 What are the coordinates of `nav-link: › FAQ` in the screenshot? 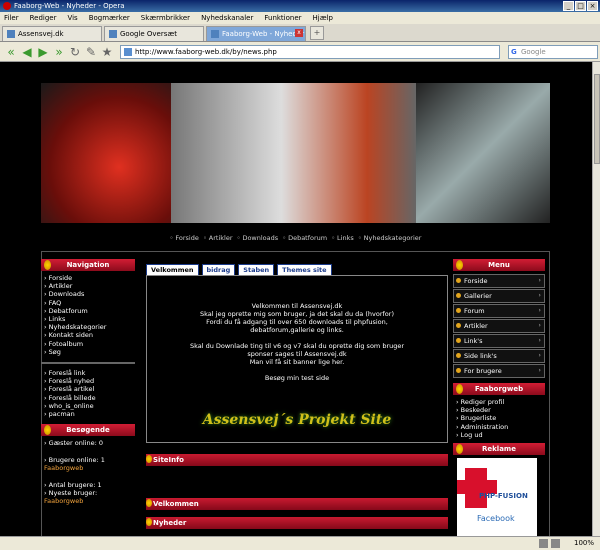 It's located at (89, 303).